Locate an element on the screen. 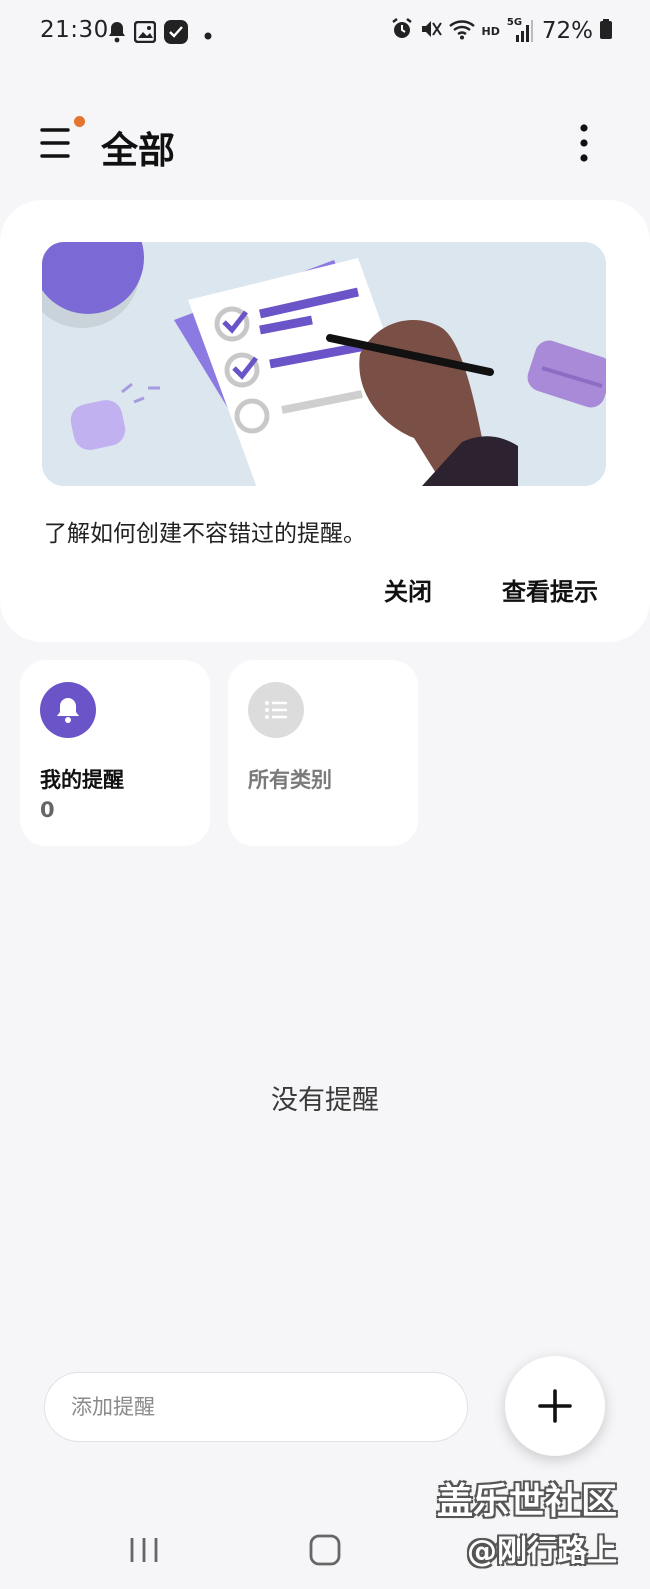  hd-icon: HD is located at coordinates (490, 31).